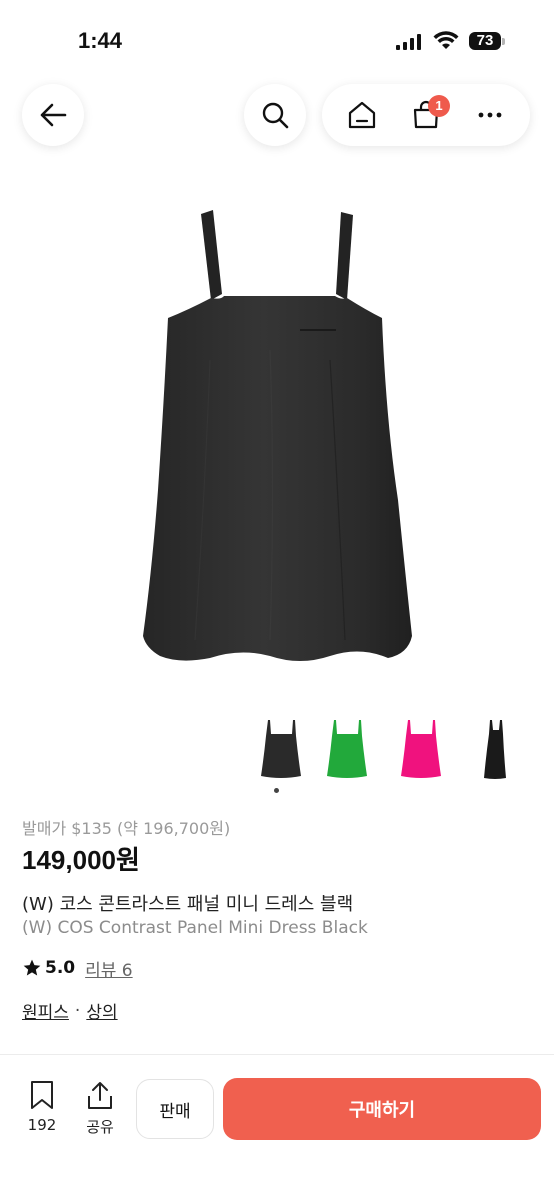 The width and height of the screenshot is (554, 1200). I want to click on rating-row: 5.0 리뷰 6, so click(77, 968).